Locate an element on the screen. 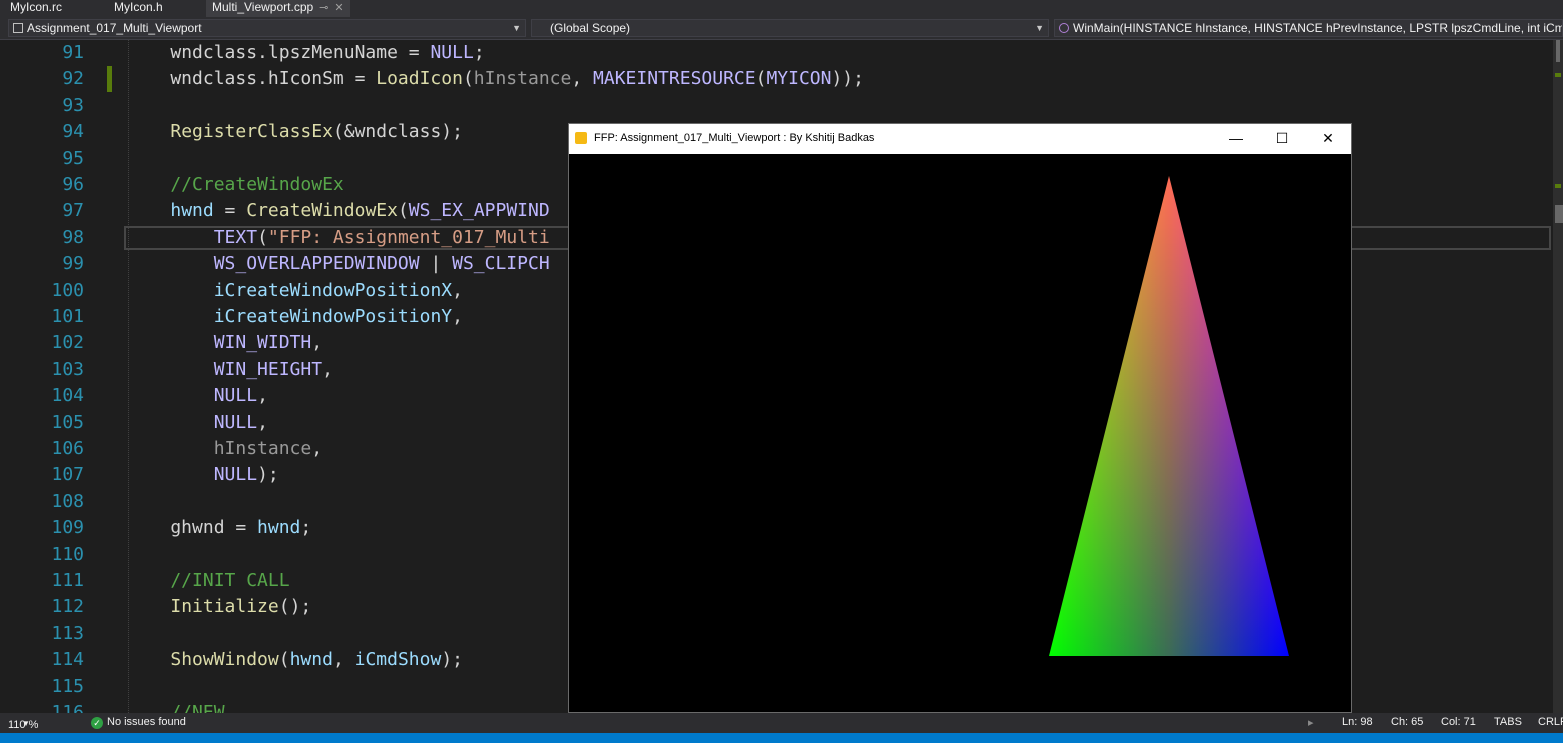 This screenshot has height=743, width=1563. line-number: 116 is located at coordinates (67, 707).